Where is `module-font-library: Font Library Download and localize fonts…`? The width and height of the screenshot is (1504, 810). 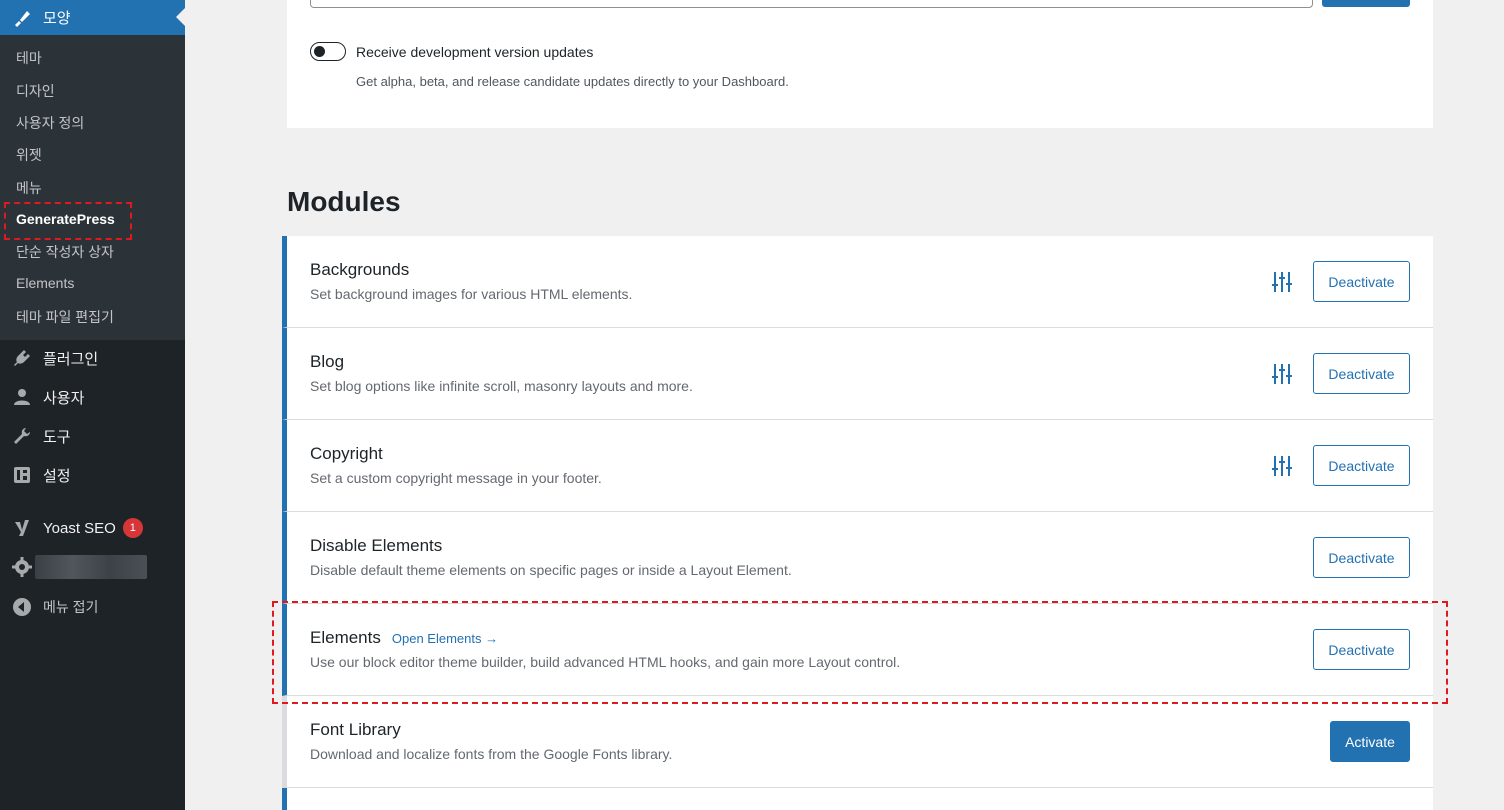
module-font-library: Font Library Download and localize fonts… is located at coordinates (857, 742).